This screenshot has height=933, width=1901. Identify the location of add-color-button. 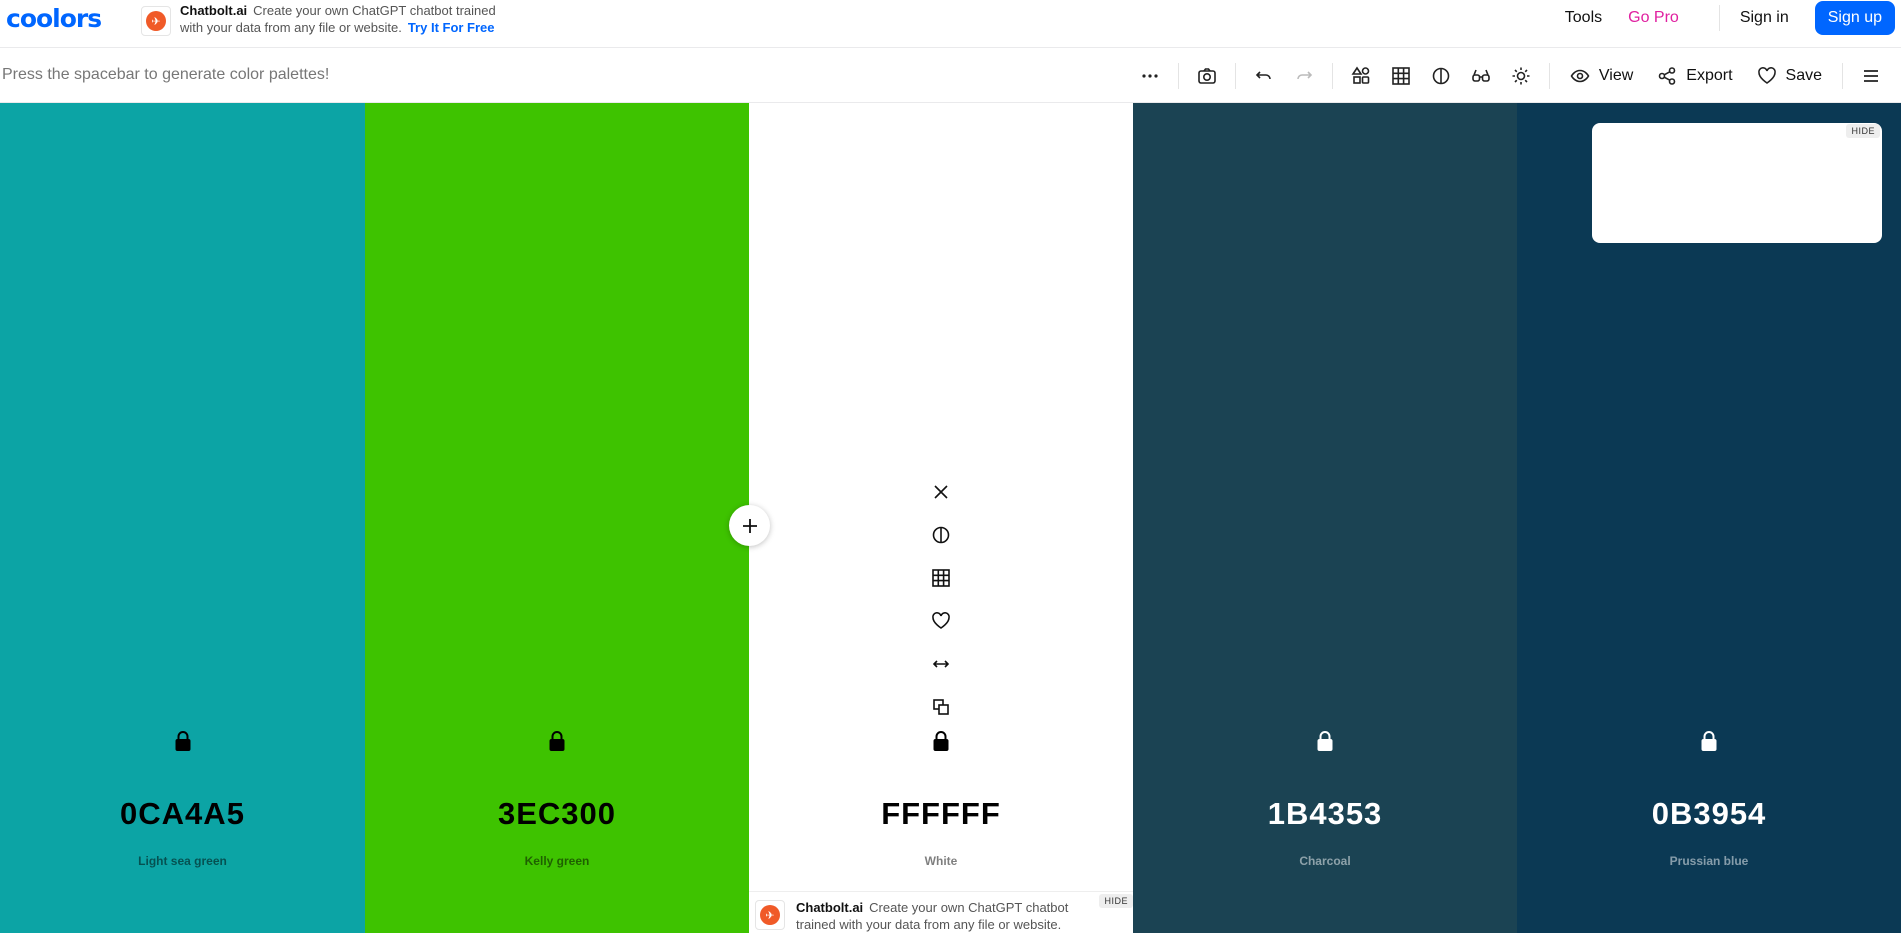
(749, 525).